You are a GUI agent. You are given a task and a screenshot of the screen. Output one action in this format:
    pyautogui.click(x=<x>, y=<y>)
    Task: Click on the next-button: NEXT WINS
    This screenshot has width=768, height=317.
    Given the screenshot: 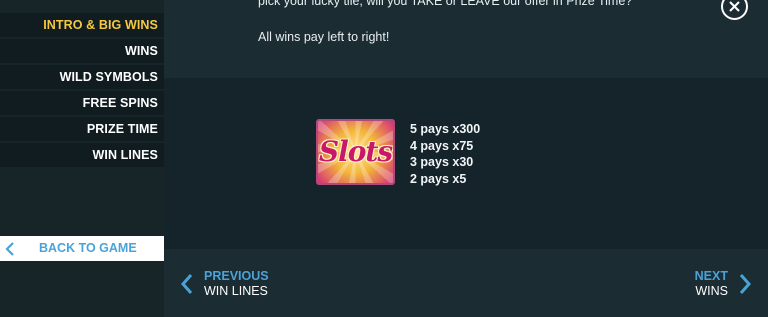 What is the action you would take?
    pyautogui.click(x=720, y=284)
    